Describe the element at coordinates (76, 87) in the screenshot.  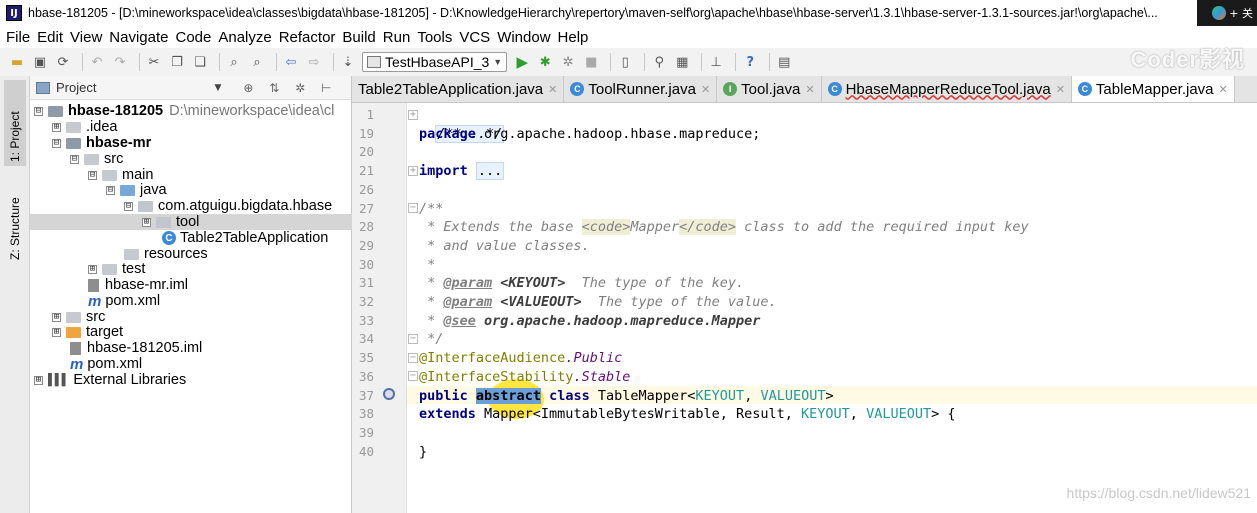
I see `project-panel-title: Project` at that location.